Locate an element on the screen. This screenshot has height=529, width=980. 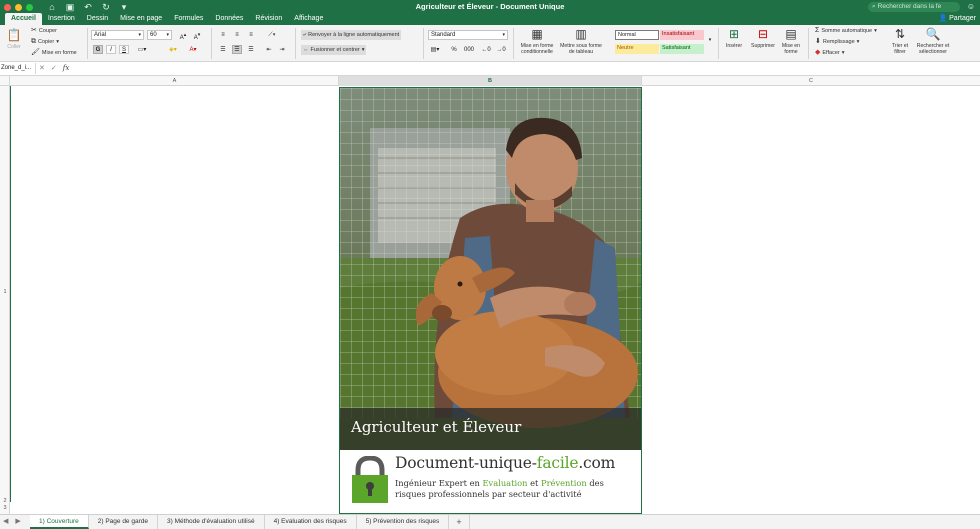
redo-icon: ↻ is located at coordinates (106, 7).